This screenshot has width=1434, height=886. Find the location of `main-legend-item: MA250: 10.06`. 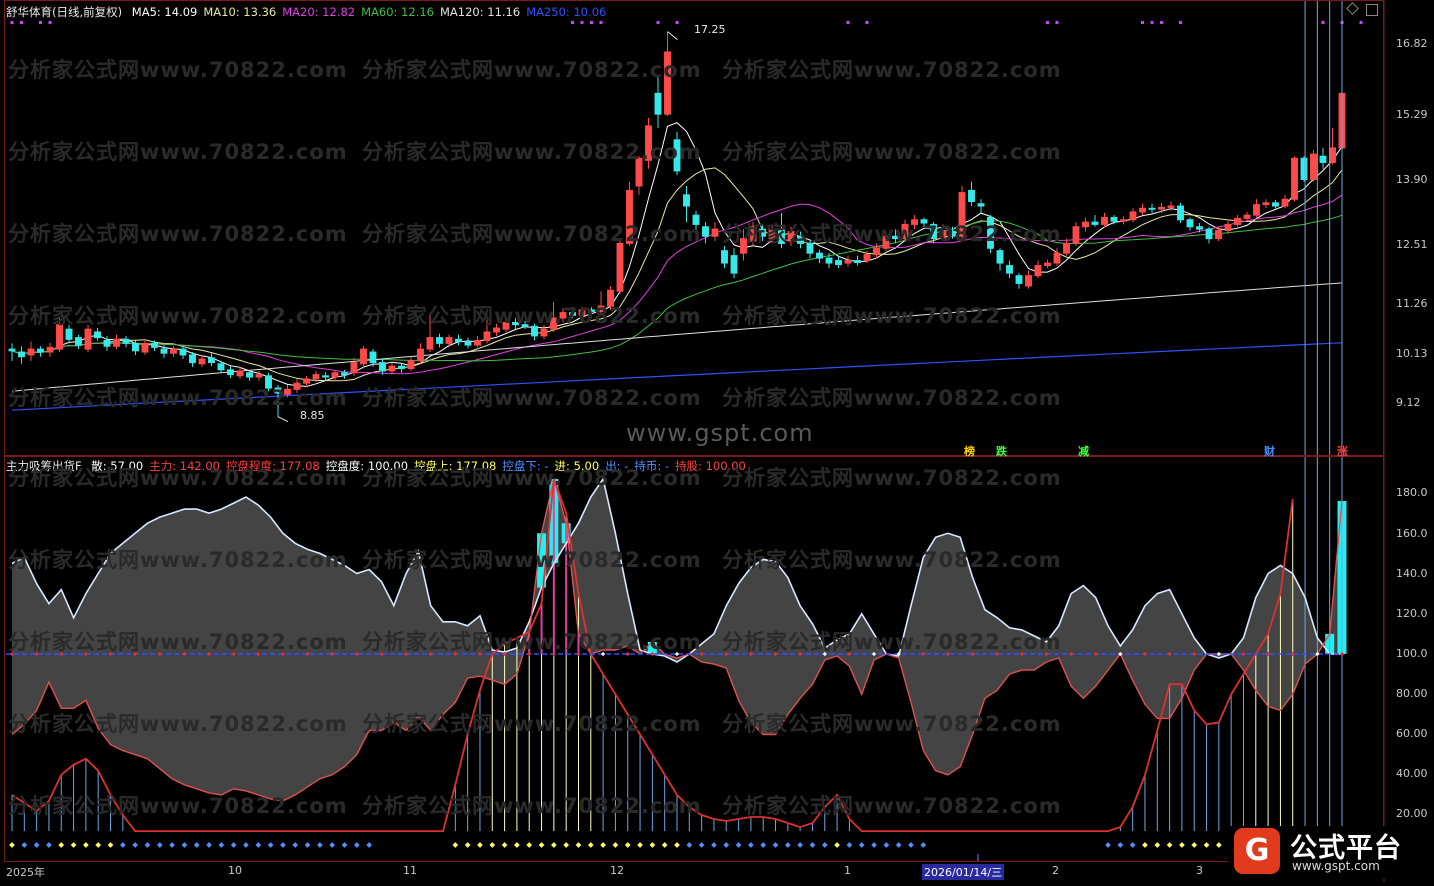

main-legend-item: MA250: 10.06 is located at coordinates (566, 12).